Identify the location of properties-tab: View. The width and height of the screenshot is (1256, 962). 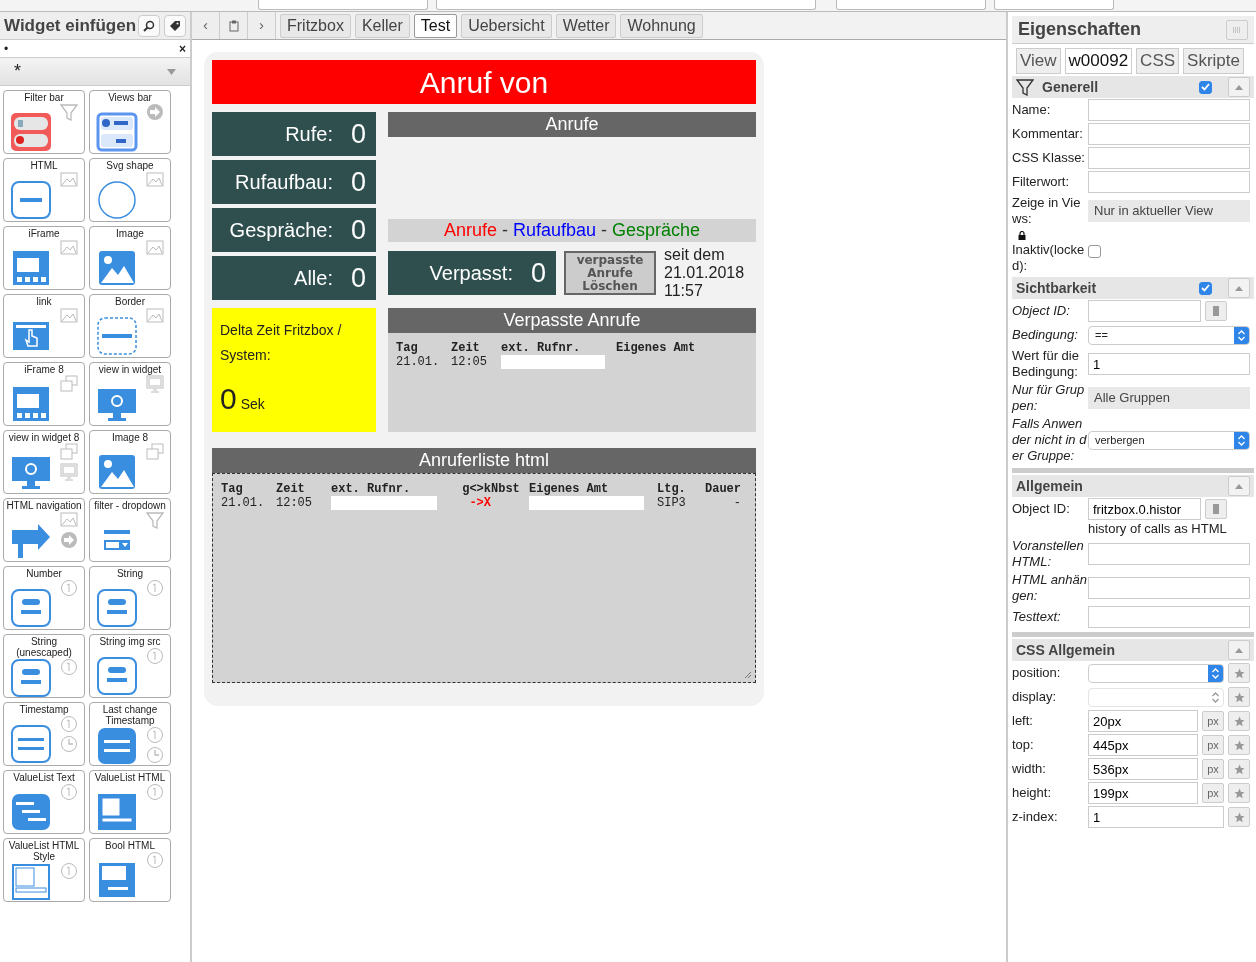
(1038, 61).